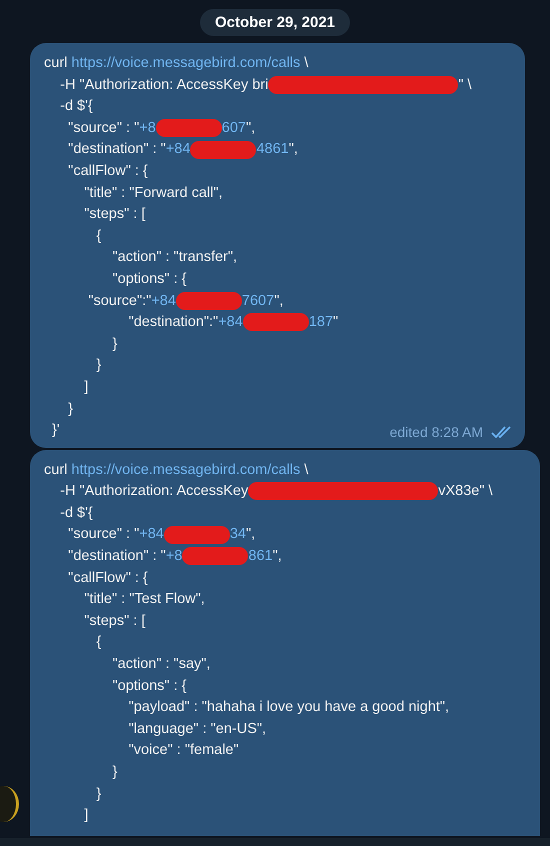  I want to click on code-line: -H "Authorization: AccessKey vX83e" \, so click(276, 491).